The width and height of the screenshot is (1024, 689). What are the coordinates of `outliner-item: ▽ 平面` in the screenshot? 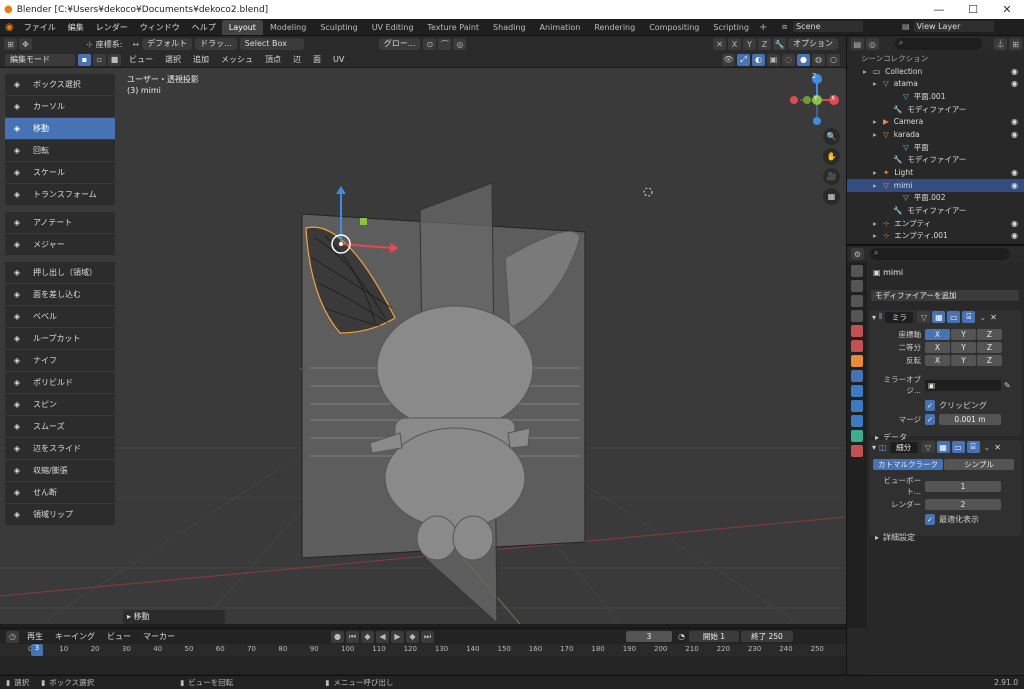 It's located at (935, 147).